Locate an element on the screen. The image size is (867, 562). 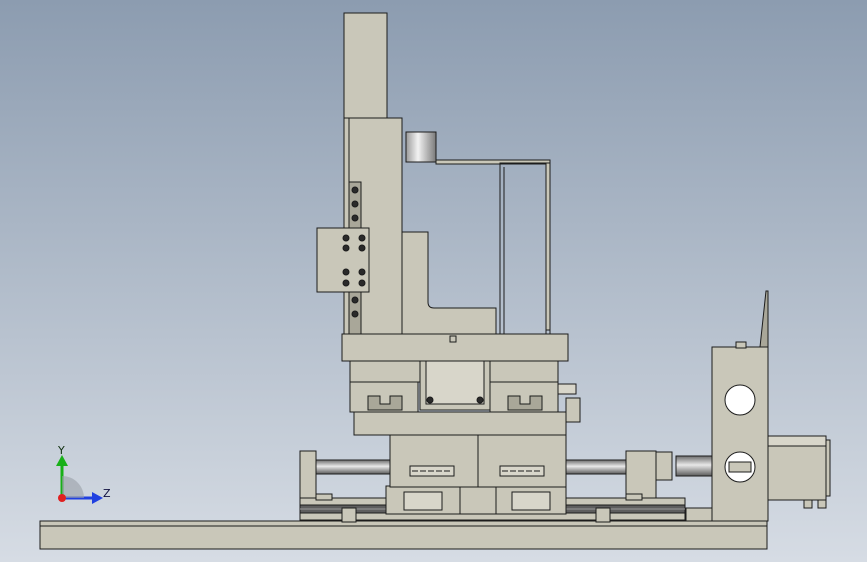
top-plate-lower is located at coordinates (385, 371).